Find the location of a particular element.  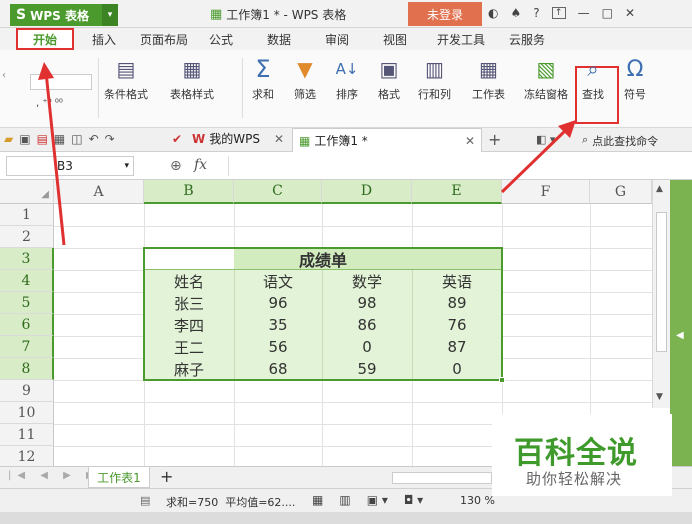

view-modes: ▦ ▥ ▣ ▾ ◘ ▾ is located at coordinates (367, 500).